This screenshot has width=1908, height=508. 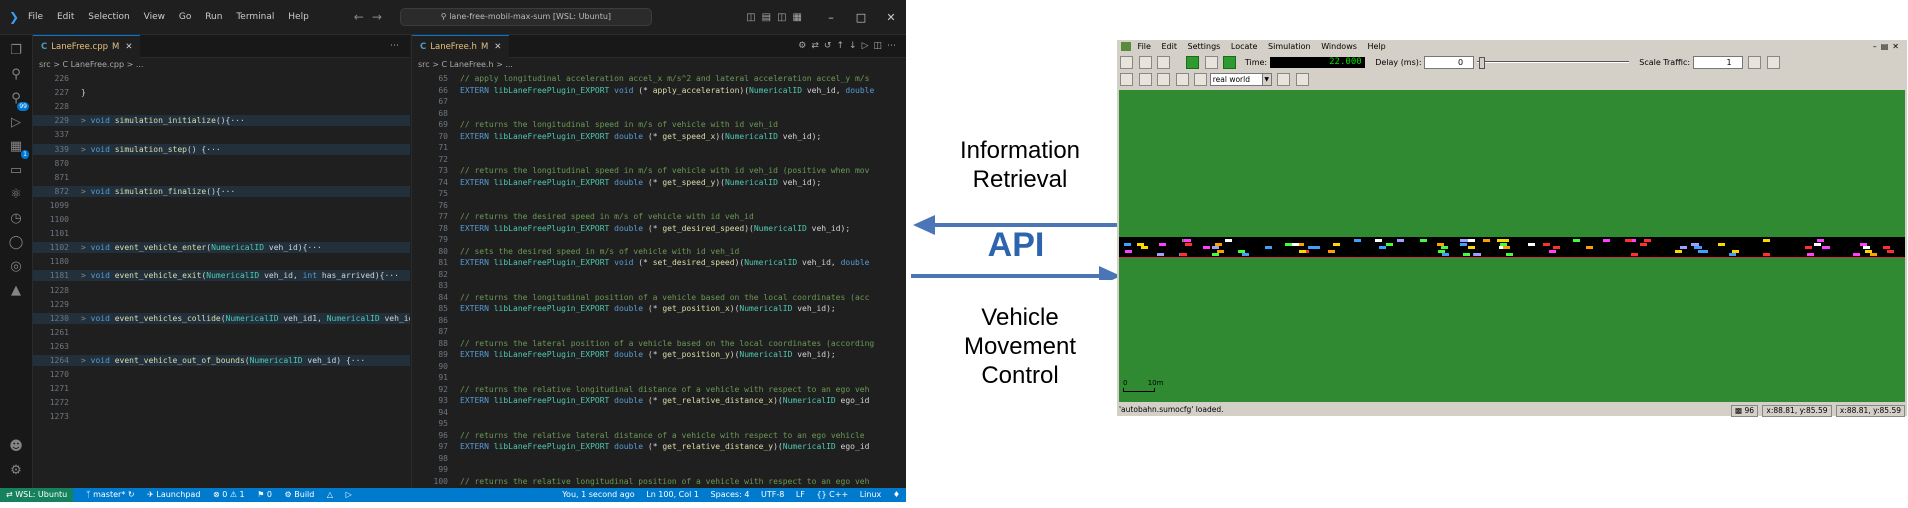 What do you see at coordinates (221, 290) in the screenshot?
I see `code-line: 1228` at bounding box center [221, 290].